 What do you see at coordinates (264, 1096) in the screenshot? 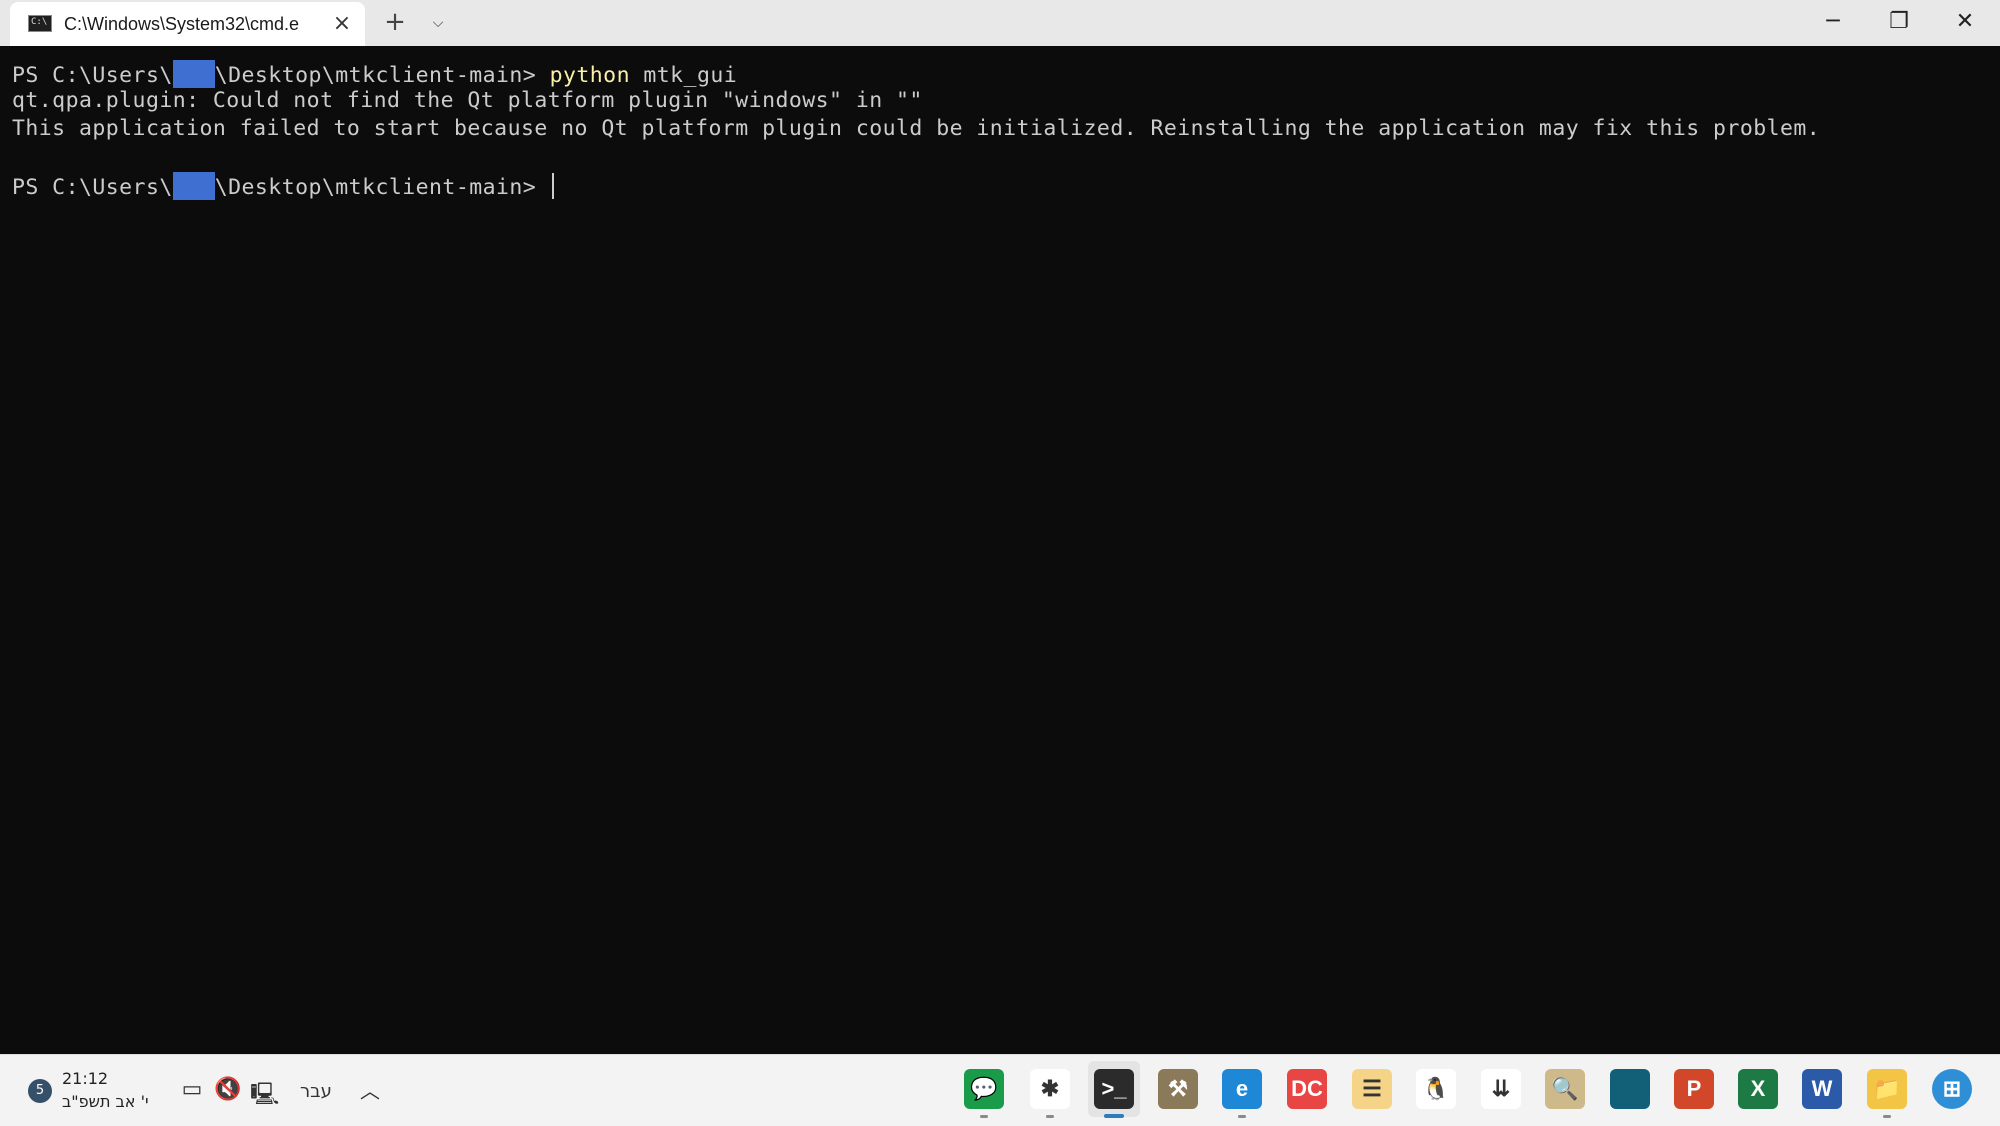
I see `network-icon: 🖳` at bounding box center [264, 1096].